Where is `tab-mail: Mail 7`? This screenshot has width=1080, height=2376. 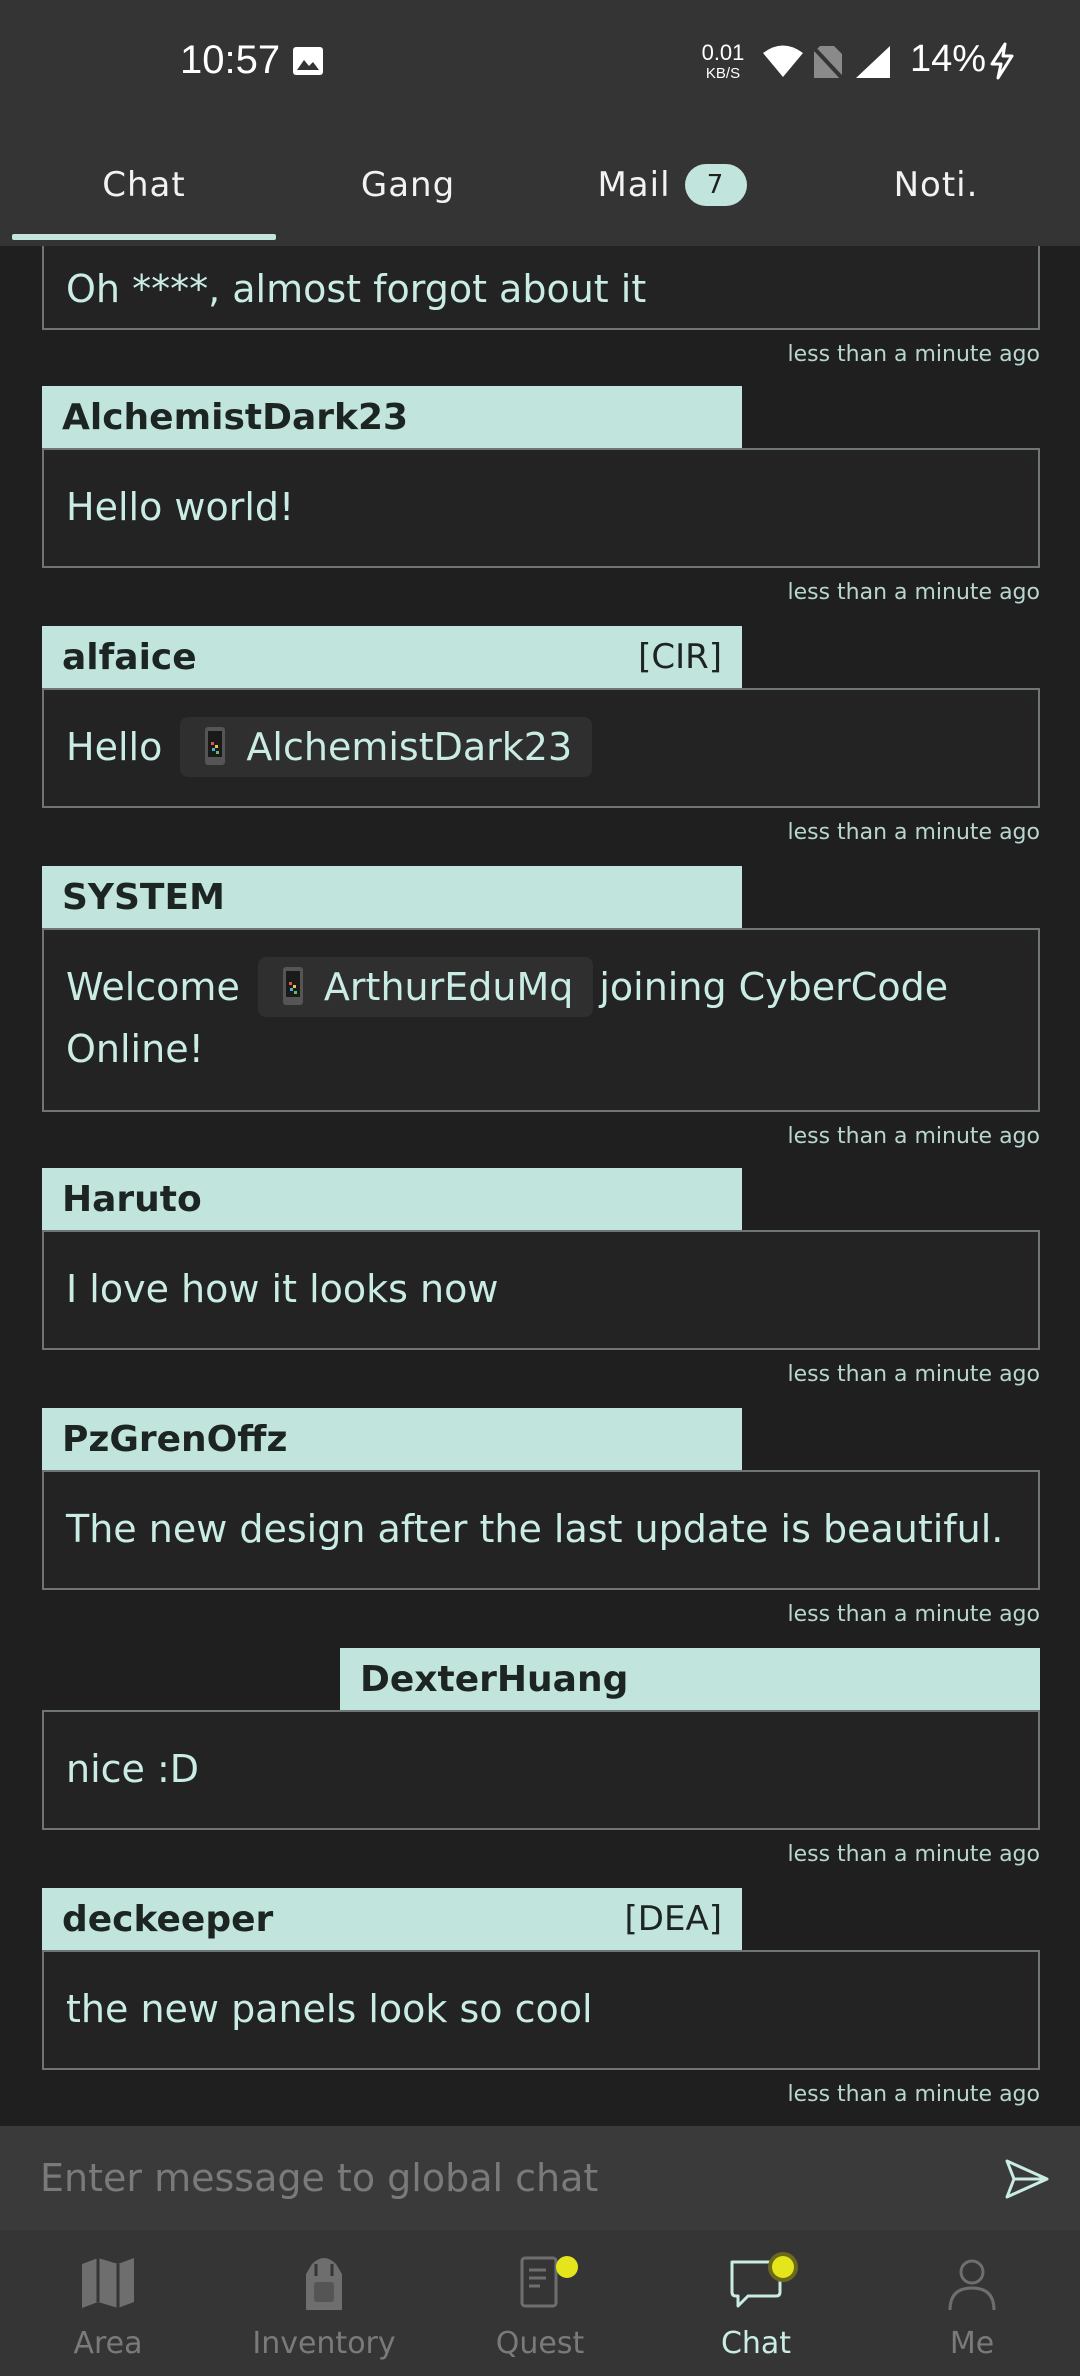 tab-mail: Mail 7 is located at coordinates (672, 185).